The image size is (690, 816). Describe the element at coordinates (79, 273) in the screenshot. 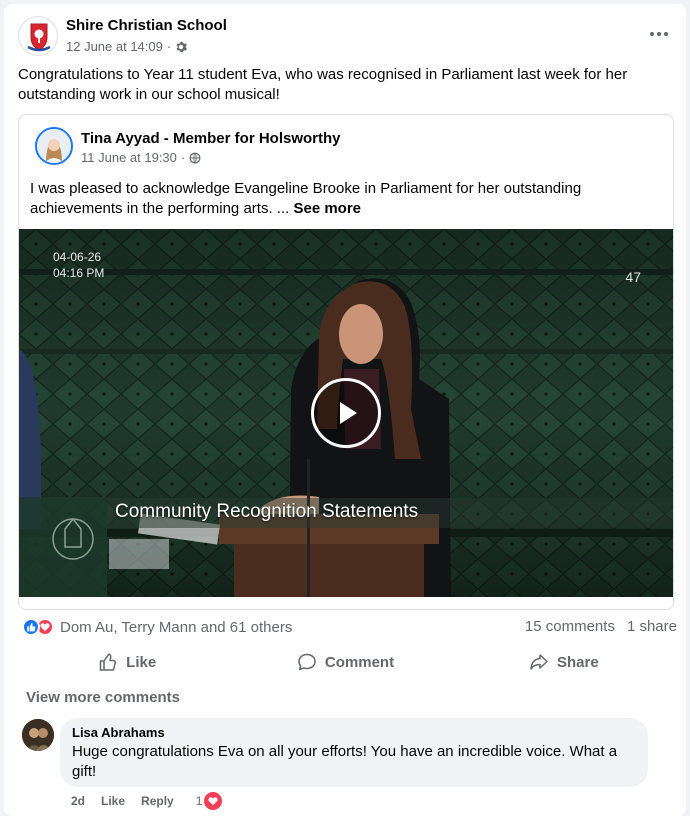

I see `video-time: 04:16 PM` at that location.